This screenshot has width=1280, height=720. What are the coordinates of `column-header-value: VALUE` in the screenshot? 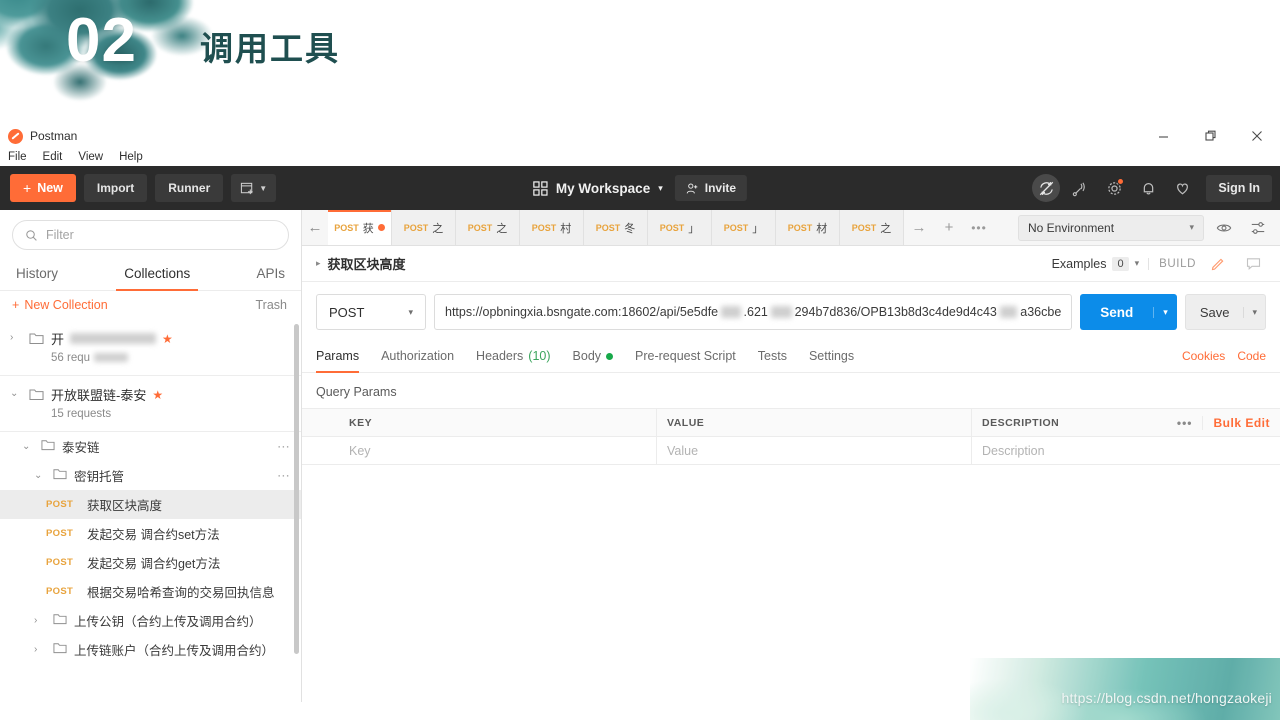 It's located at (814, 422).